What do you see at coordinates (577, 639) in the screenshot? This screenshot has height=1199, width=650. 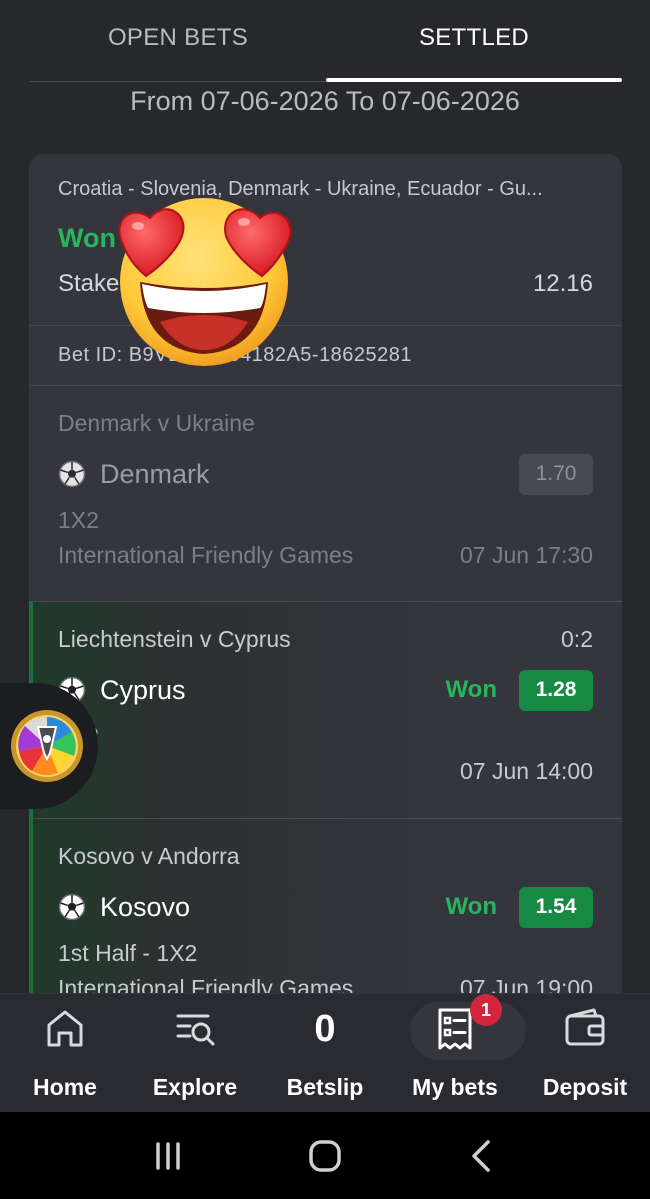 I see `selection-score: 0:2` at bounding box center [577, 639].